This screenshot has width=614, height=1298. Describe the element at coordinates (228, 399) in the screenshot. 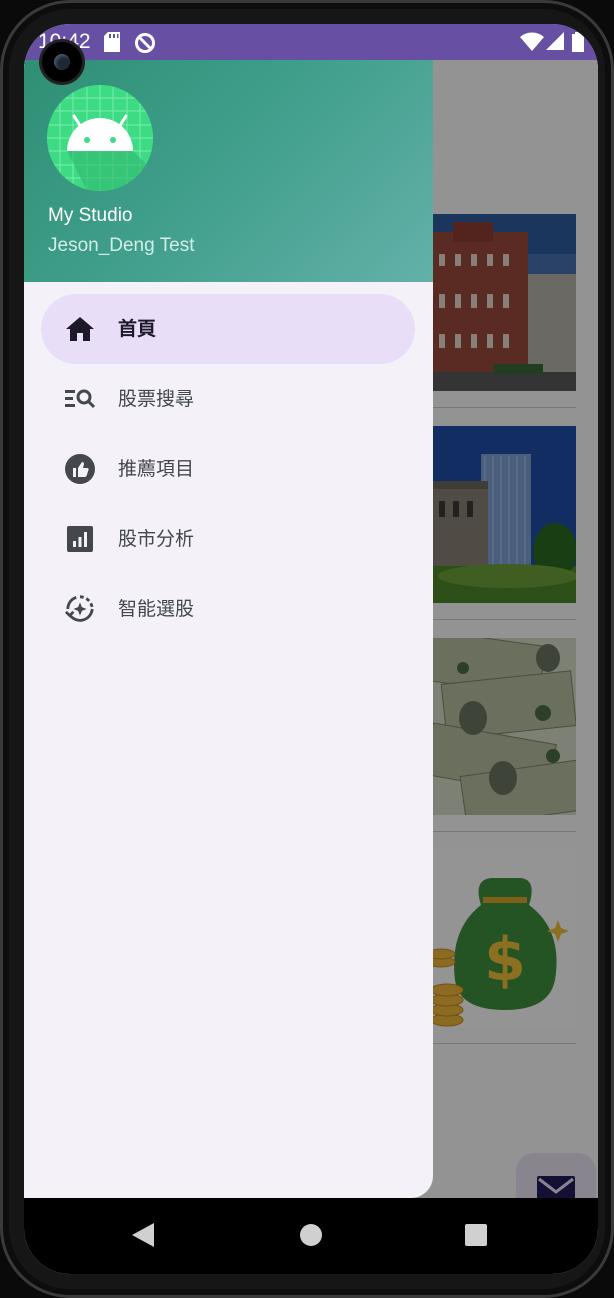

I see `menu-item-stock-search: 股票搜尋` at that location.